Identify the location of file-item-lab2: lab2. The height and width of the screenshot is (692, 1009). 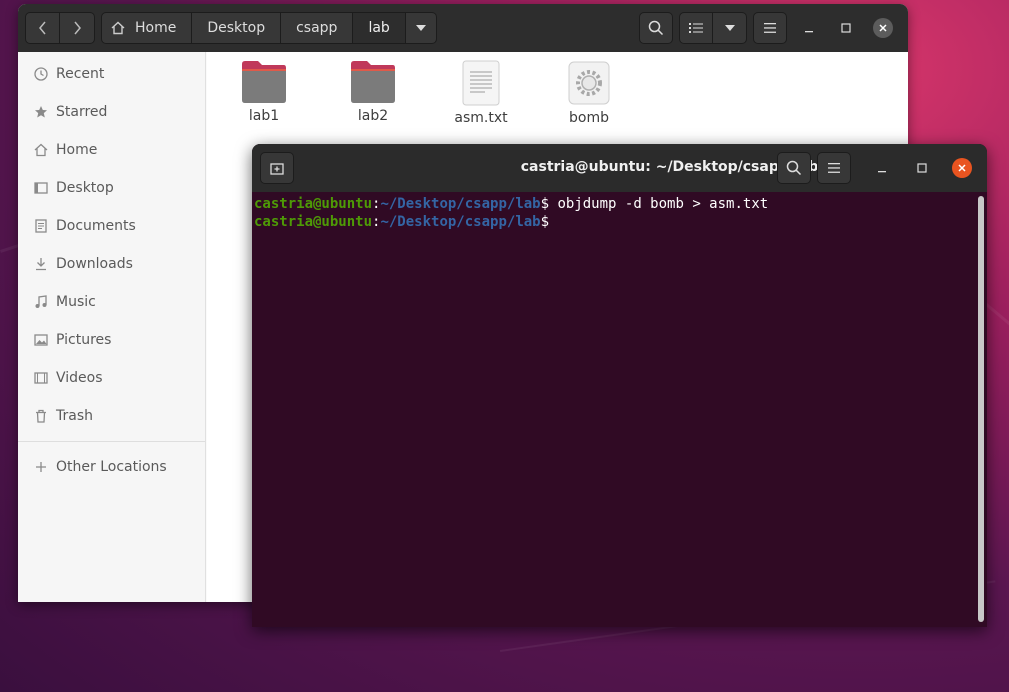
(373, 92).